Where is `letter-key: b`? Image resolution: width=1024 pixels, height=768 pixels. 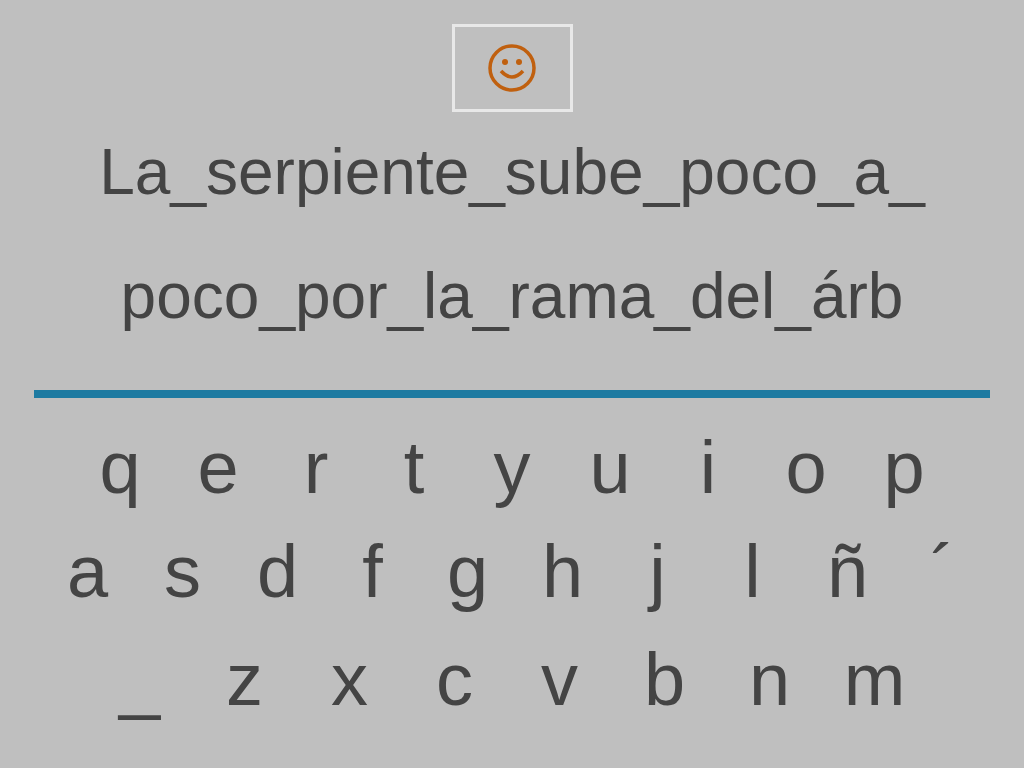
letter-key: b is located at coordinates (664, 680).